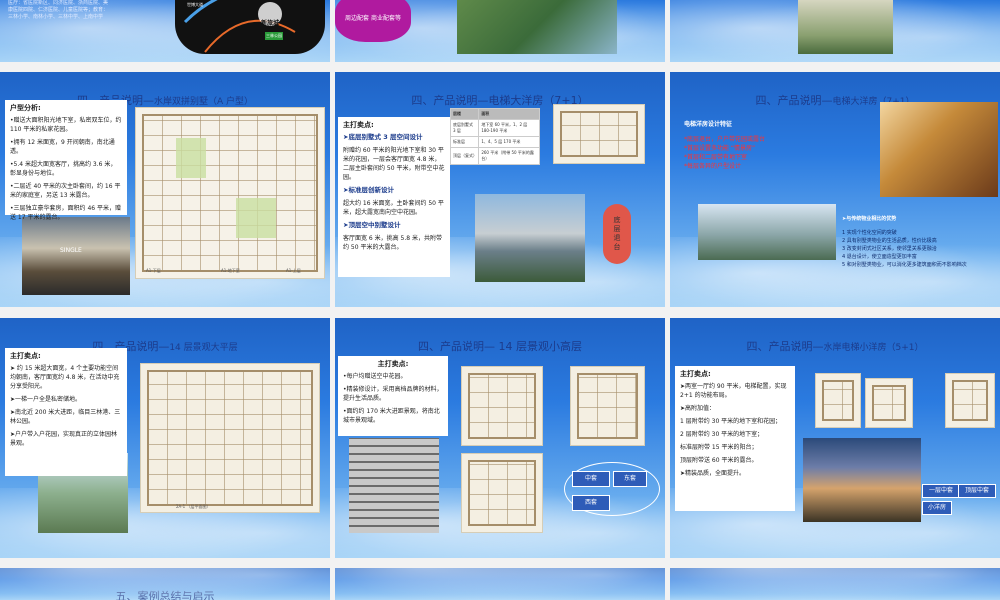 Image resolution: width=1000 pixels, height=600 pixels. Describe the element at coordinates (767, 232) in the screenshot. I see `waterside-photo` at that location.